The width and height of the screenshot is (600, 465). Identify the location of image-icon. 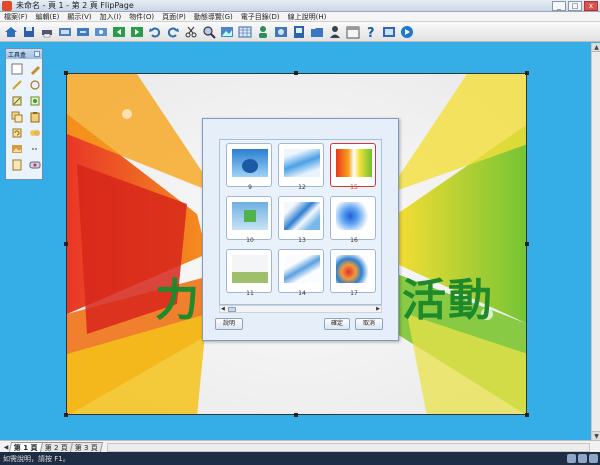
(226, 32).